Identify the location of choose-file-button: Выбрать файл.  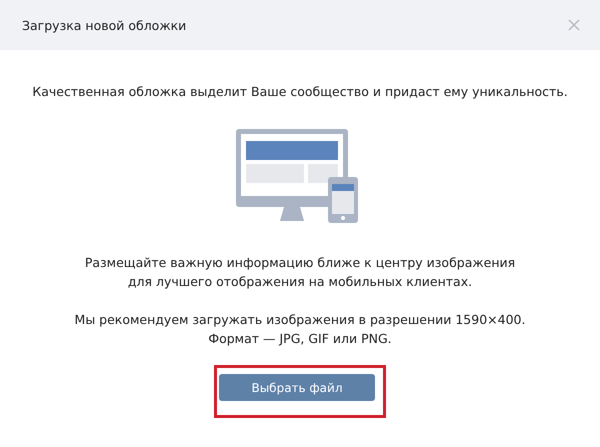
(297, 387).